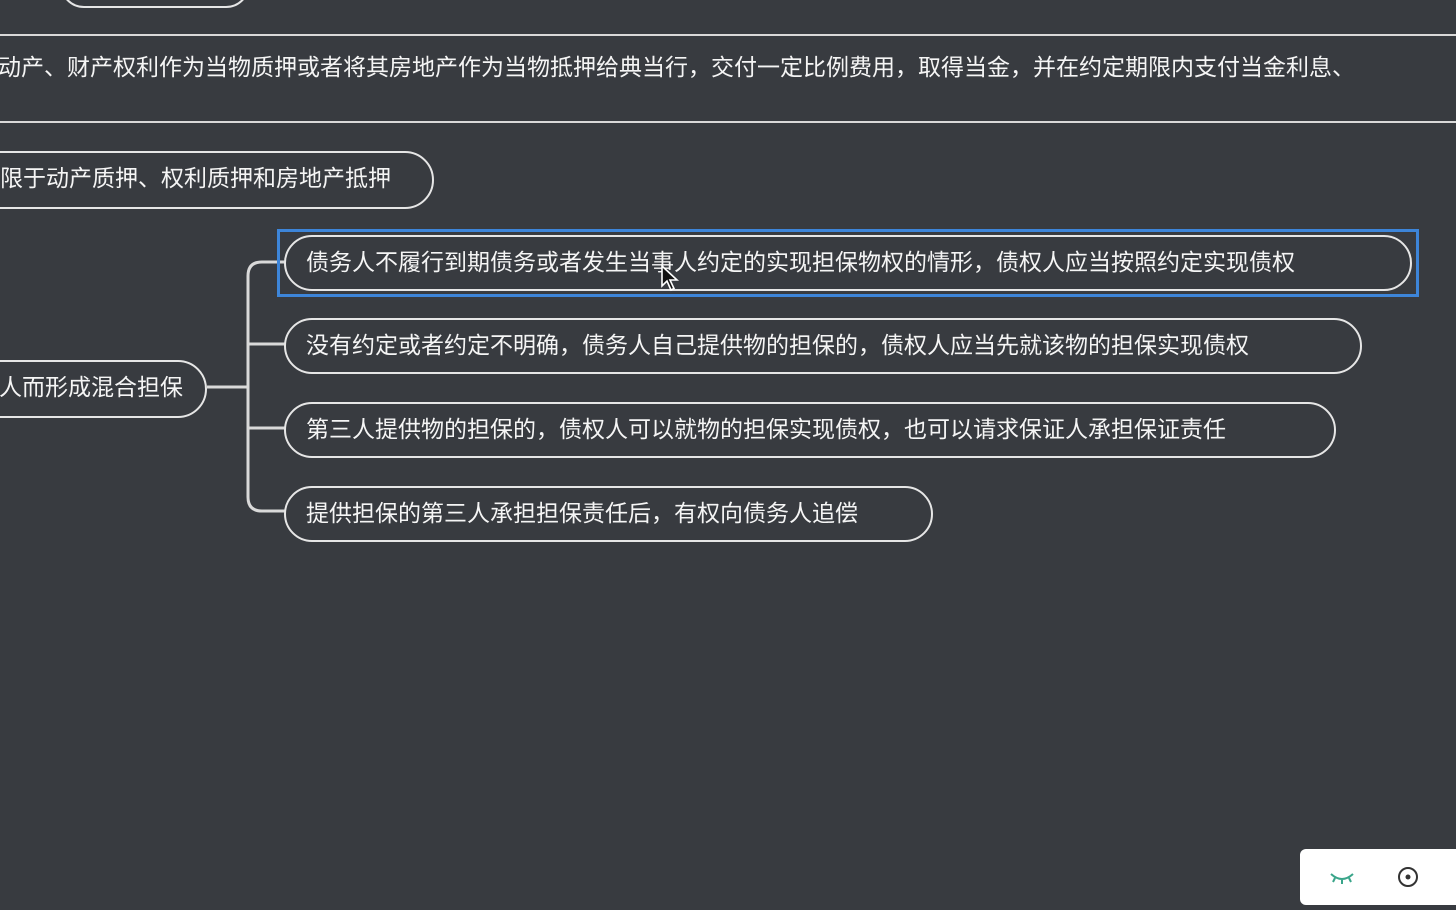  I want to click on mindmap-node-limit: 限于动产质押、权利质押和房地产抵押, so click(217, 180).